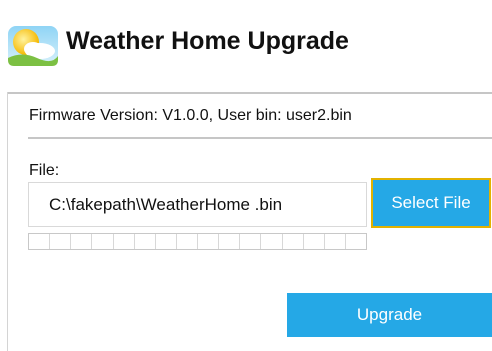  I want to click on info-divider, so click(260, 138).